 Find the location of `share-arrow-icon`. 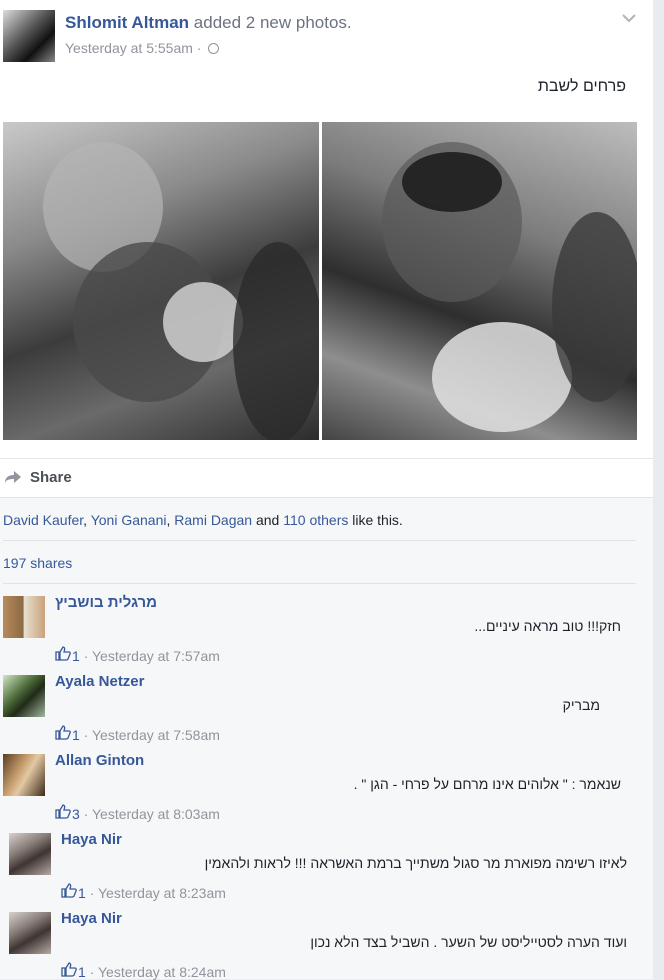

share-arrow-icon is located at coordinates (13, 477).